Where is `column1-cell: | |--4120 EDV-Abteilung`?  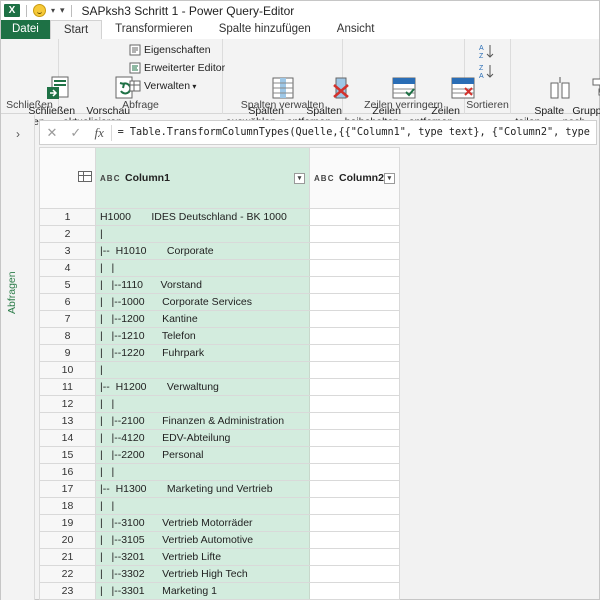
column1-cell: | |--4120 EDV-Abteilung is located at coordinates (203, 438).